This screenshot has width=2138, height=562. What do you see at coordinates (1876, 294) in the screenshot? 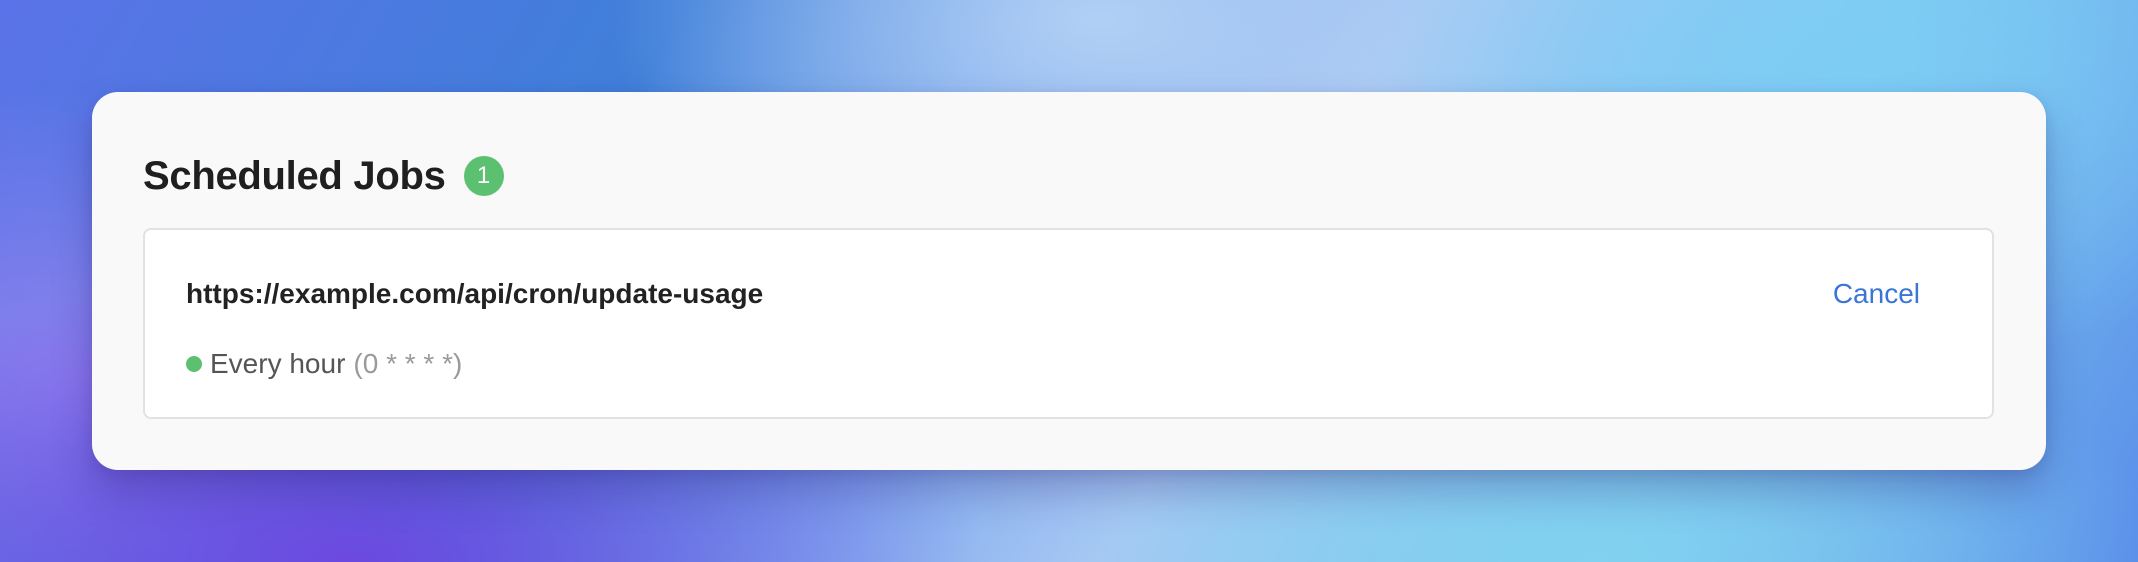
I see `cancel-button: Cancel` at bounding box center [1876, 294].